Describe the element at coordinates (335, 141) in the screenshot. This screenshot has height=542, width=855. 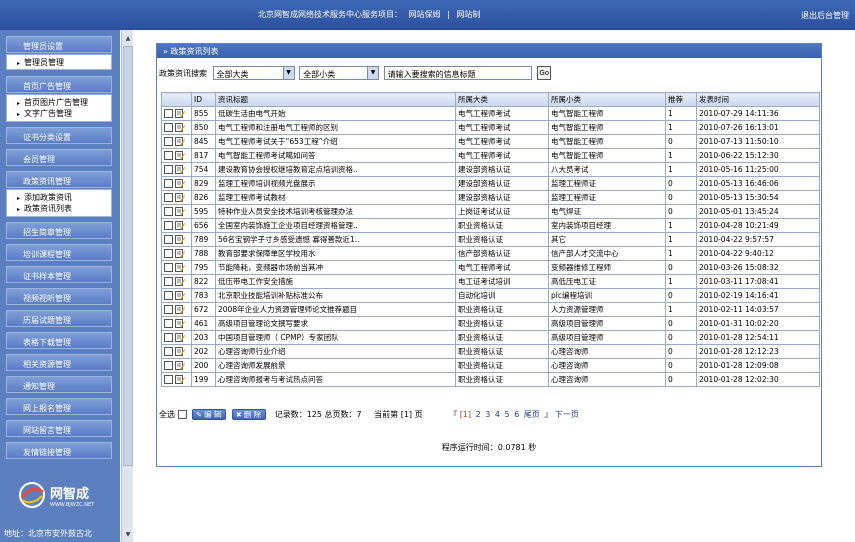
I see `cell-title: 电气工程师考试关于“653工程”介绍` at that location.